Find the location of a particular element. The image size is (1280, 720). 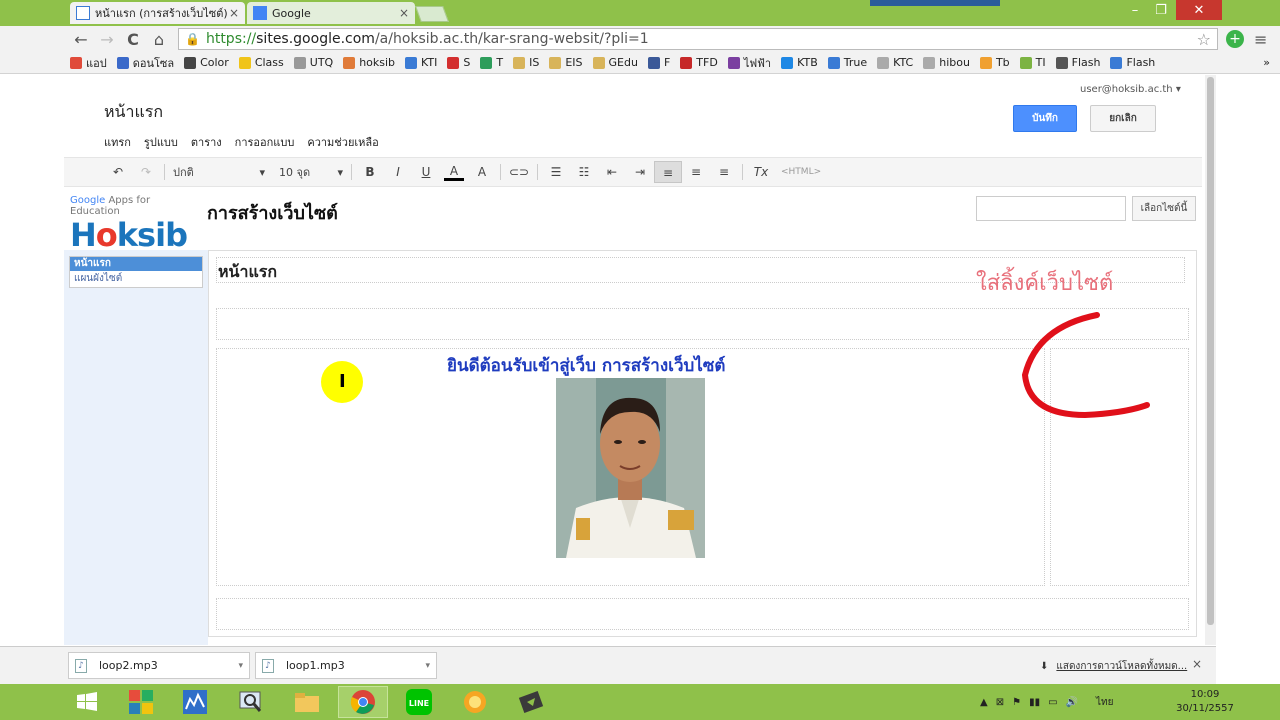

bookmark-item: Color is located at coordinates (206, 62).